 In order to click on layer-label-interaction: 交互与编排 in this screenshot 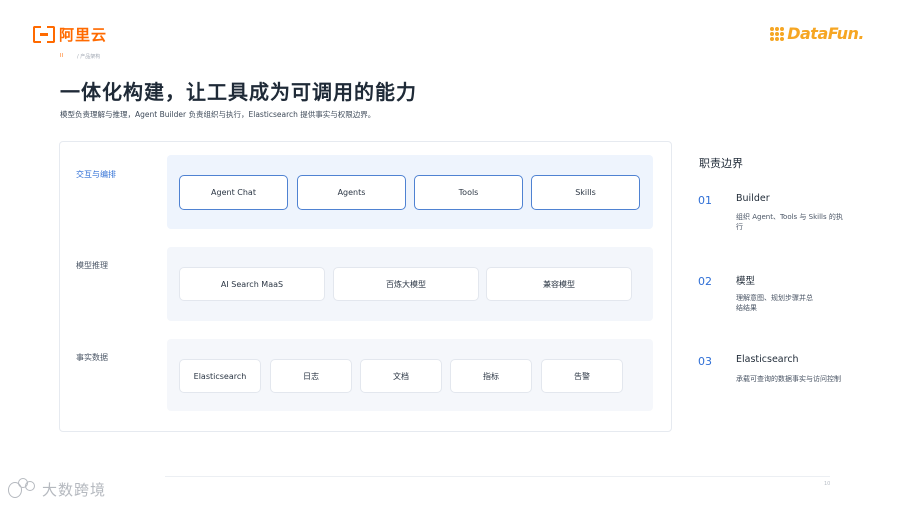, I will do `click(96, 174)`.